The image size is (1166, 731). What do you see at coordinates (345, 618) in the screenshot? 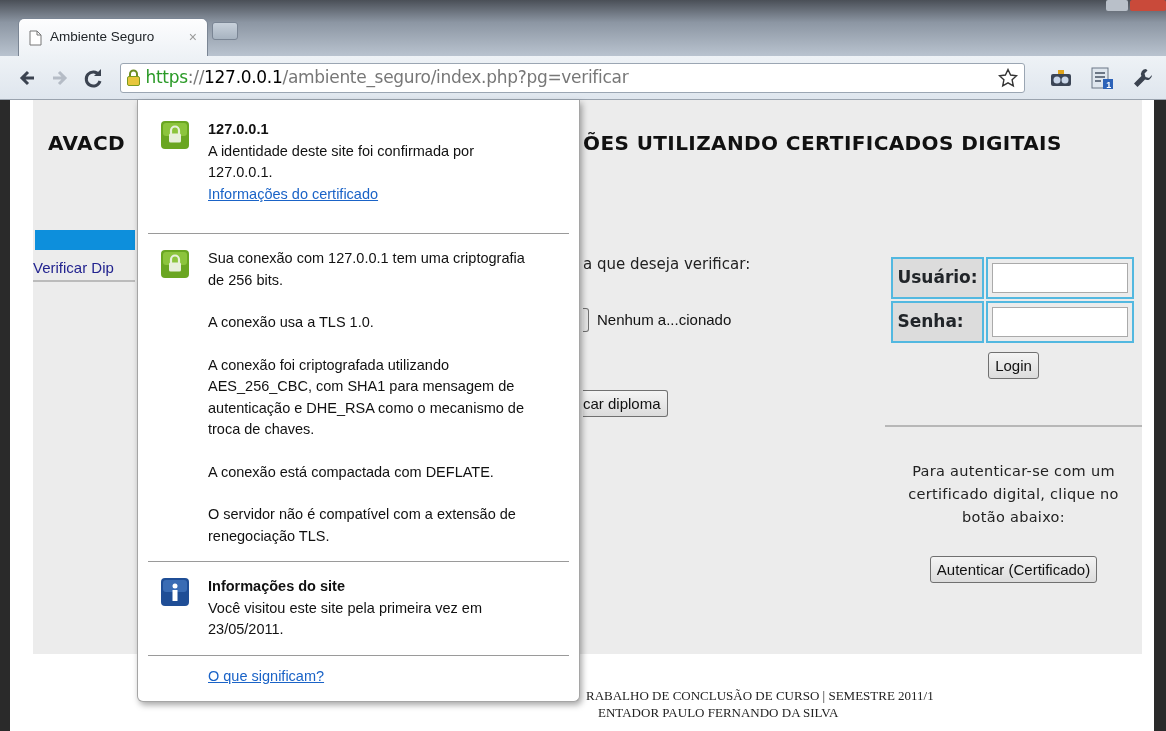
I see `info-text: Você visitou este site pela primeira vez em 23/05/2011.` at bounding box center [345, 618].